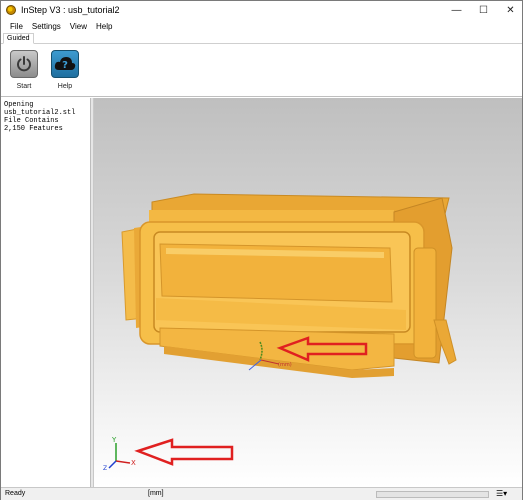 The width and height of the screenshot is (523, 500). Describe the element at coordinates (16, 26) in the screenshot. I see `menu-file: File` at that location.